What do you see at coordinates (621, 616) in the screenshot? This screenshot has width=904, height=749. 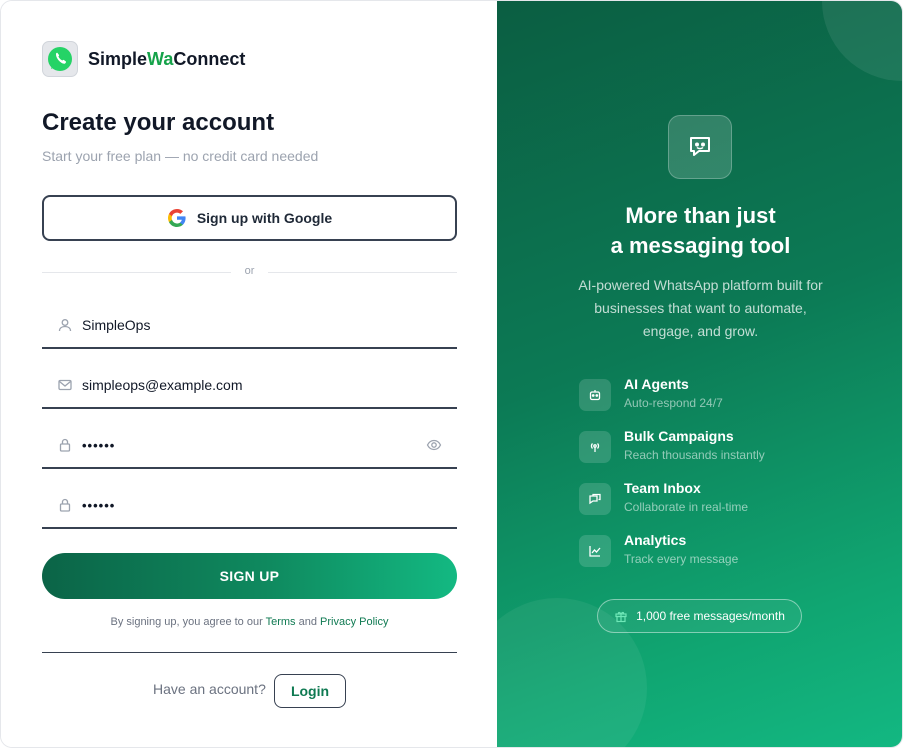 I see `gift-icon` at bounding box center [621, 616].